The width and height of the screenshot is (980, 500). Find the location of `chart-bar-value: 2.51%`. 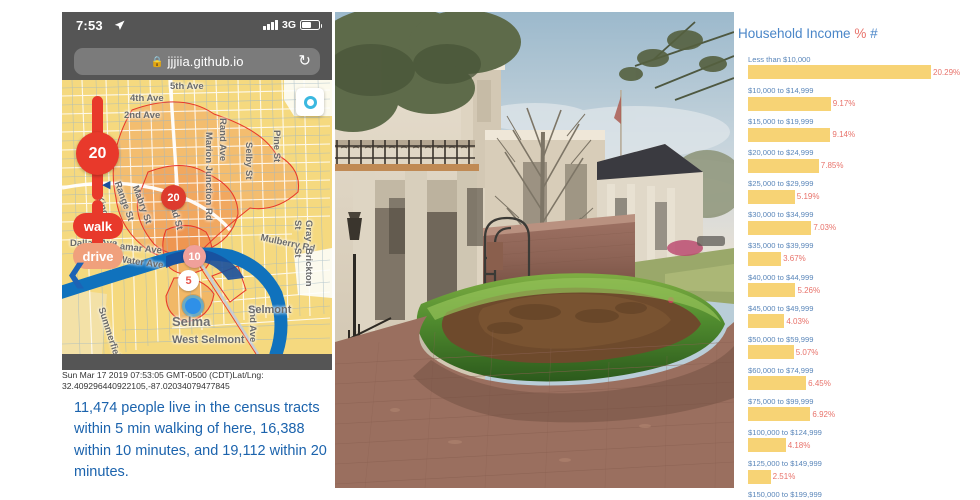

chart-bar-value: 2.51% is located at coordinates (784, 476).